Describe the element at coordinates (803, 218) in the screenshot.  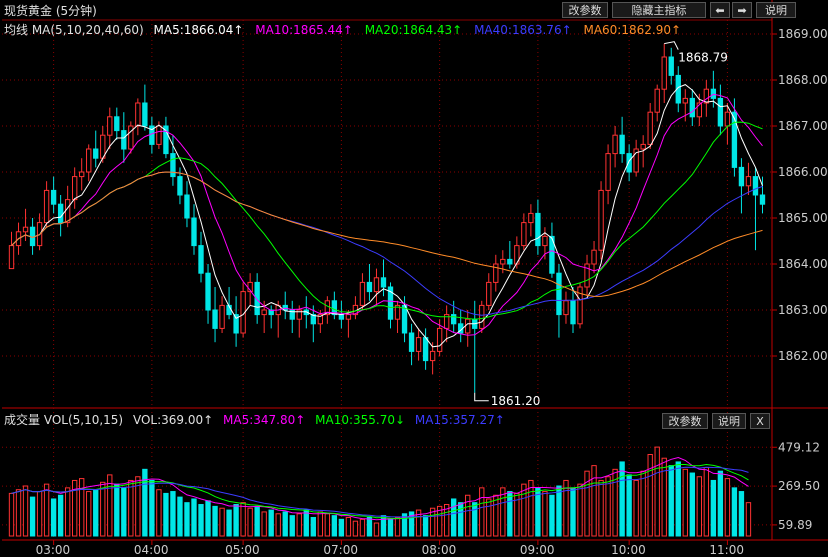
I see `price-tick-label: 1865.00` at that location.